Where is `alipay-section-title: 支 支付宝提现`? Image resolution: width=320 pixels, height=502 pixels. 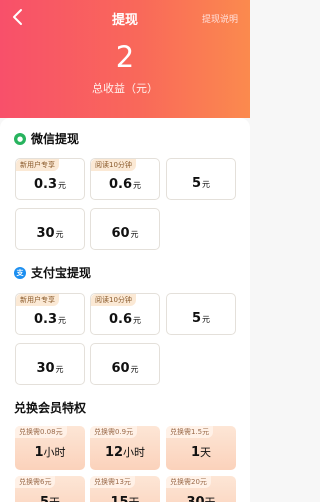 alipay-section-title: 支 支付宝提现 is located at coordinates (52, 272).